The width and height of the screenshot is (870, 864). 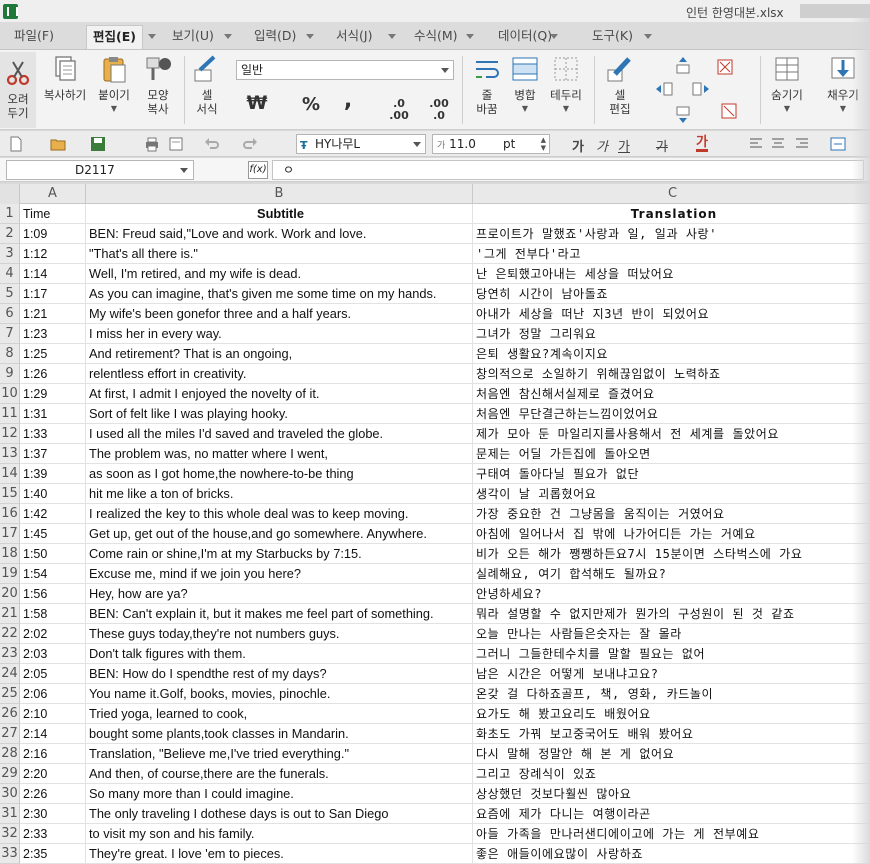 I want to click on cell: Don't talk figures with them., so click(x=279, y=654).